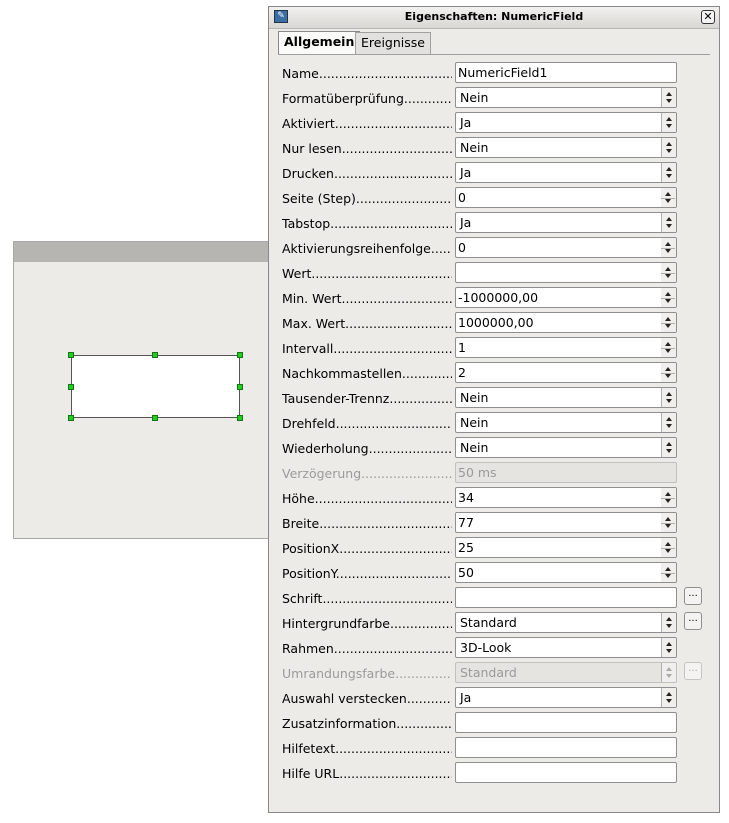 This screenshot has width=729, height=823. What do you see at coordinates (566, 697) in the screenshot?
I see `dropdown-auswahl-verstecken: Ja` at bounding box center [566, 697].